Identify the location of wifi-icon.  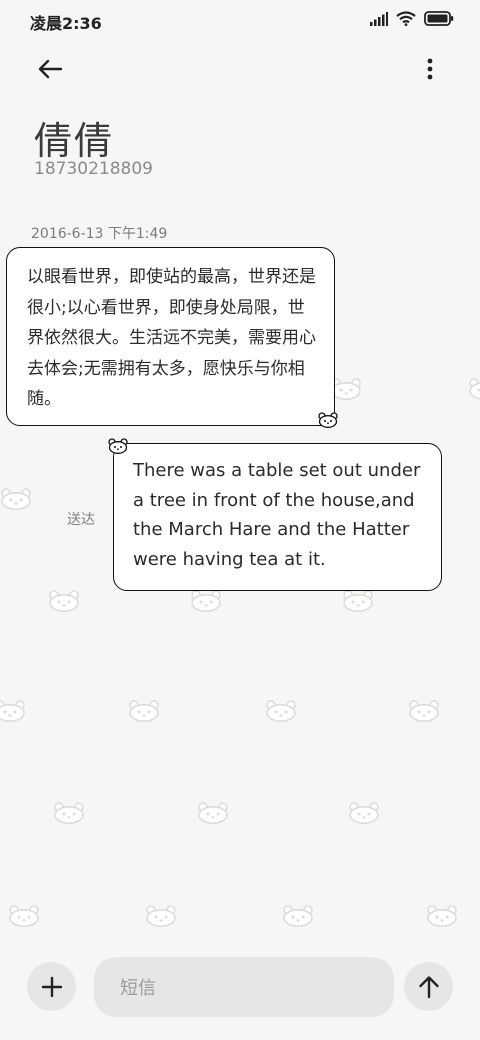
(406, 18).